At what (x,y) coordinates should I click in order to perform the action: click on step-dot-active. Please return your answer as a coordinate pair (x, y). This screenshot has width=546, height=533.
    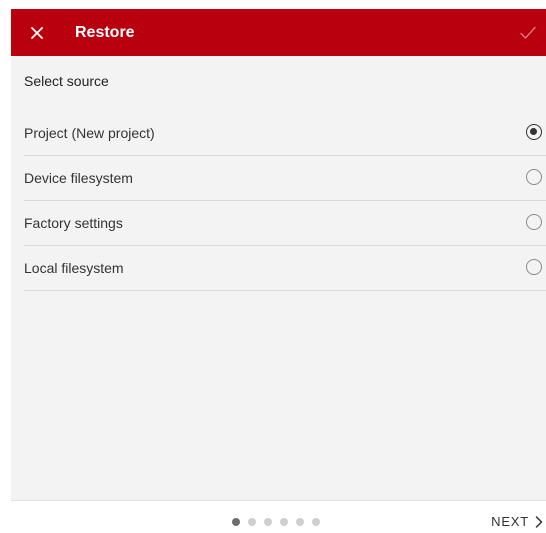
    Looking at the image, I should click on (236, 522).